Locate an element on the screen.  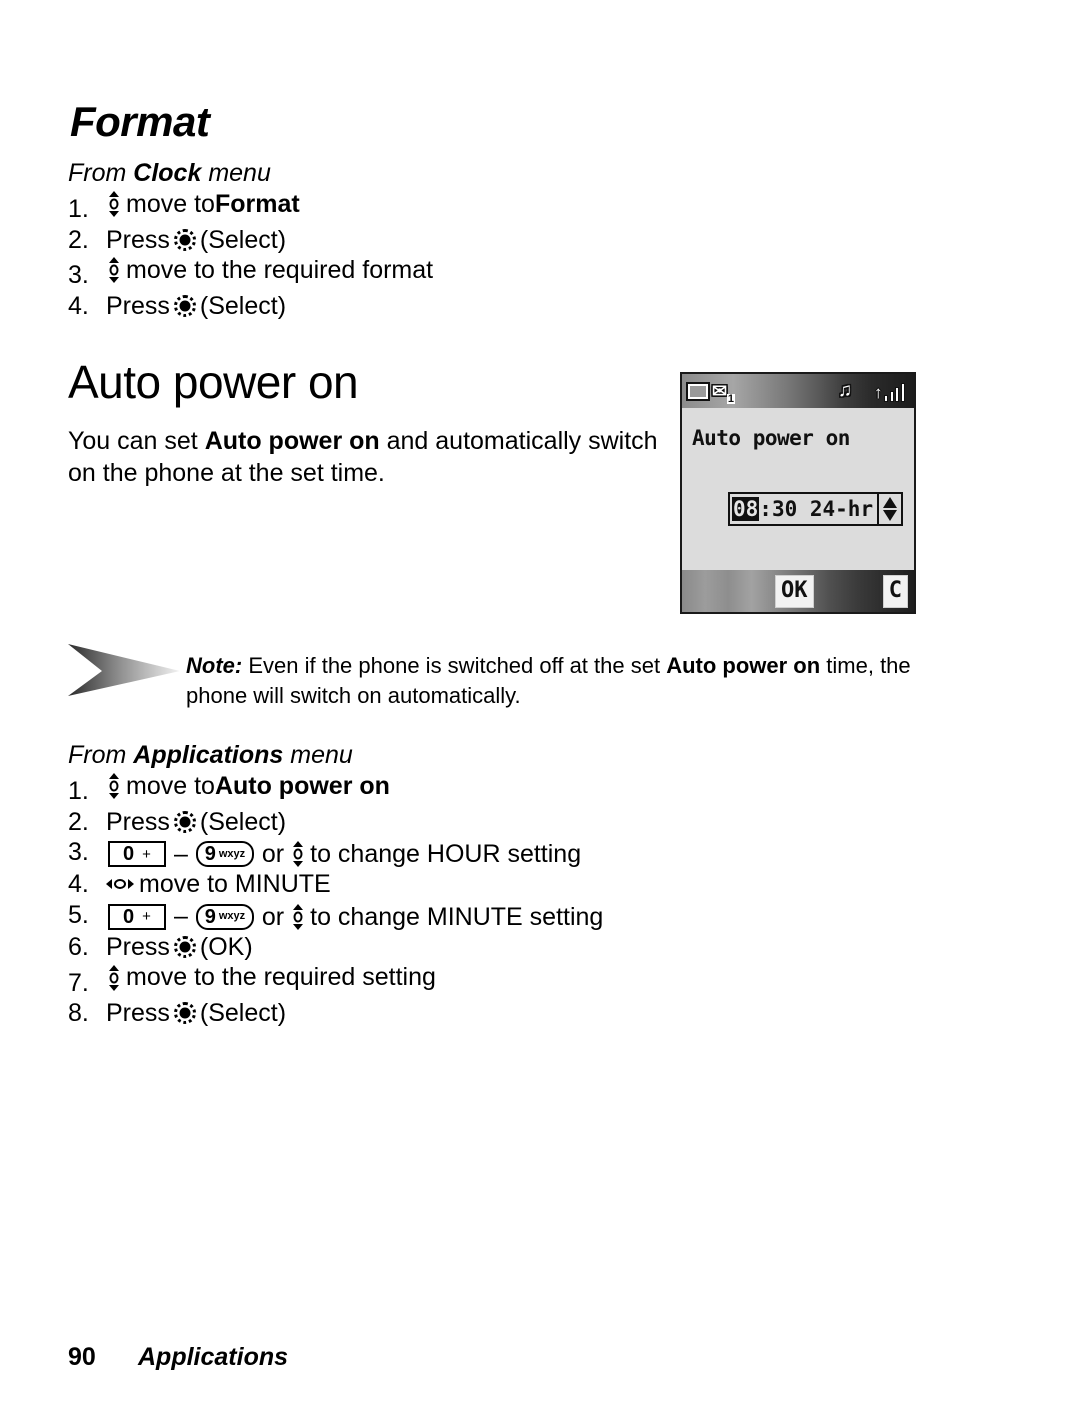
phone-softkey-bar: OK C is located at coordinates (798, 591).